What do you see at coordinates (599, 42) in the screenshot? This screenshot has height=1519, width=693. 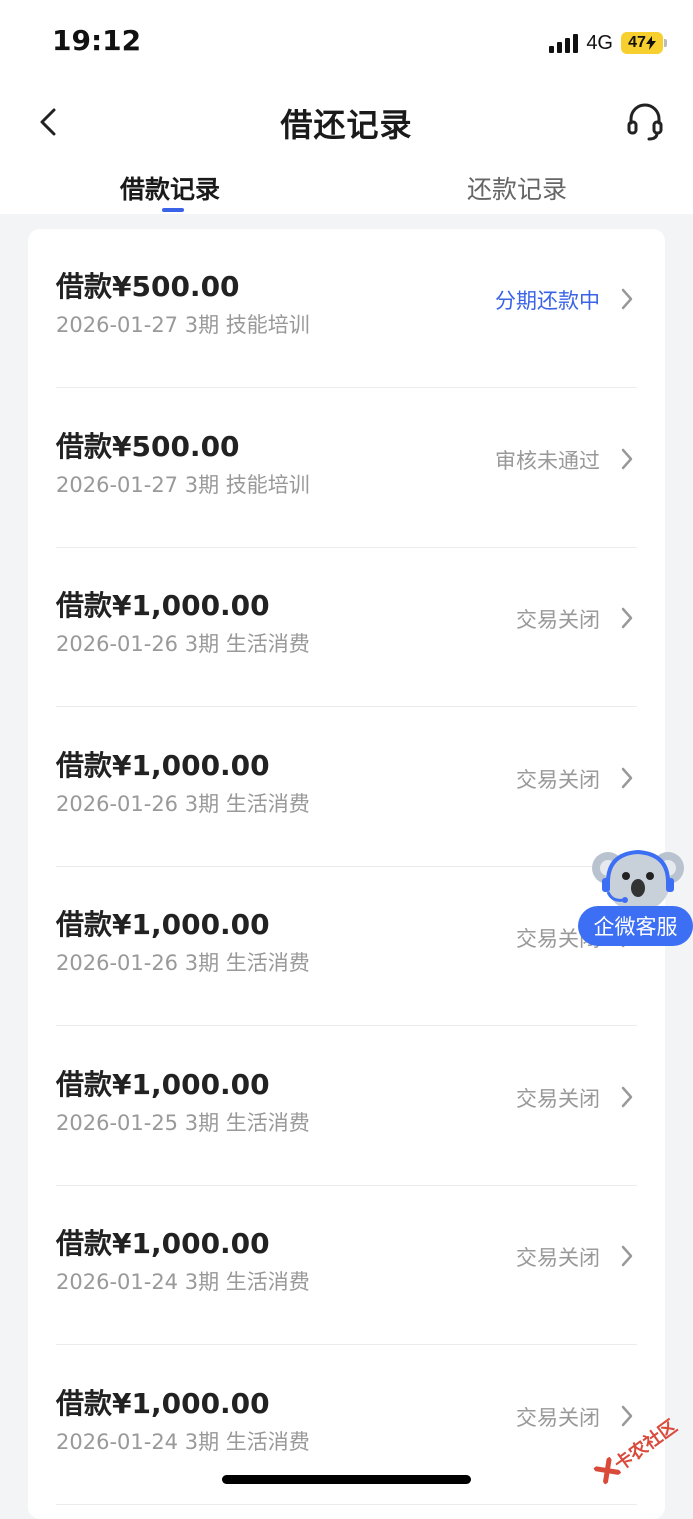 I see `network-type: 4G` at bounding box center [599, 42].